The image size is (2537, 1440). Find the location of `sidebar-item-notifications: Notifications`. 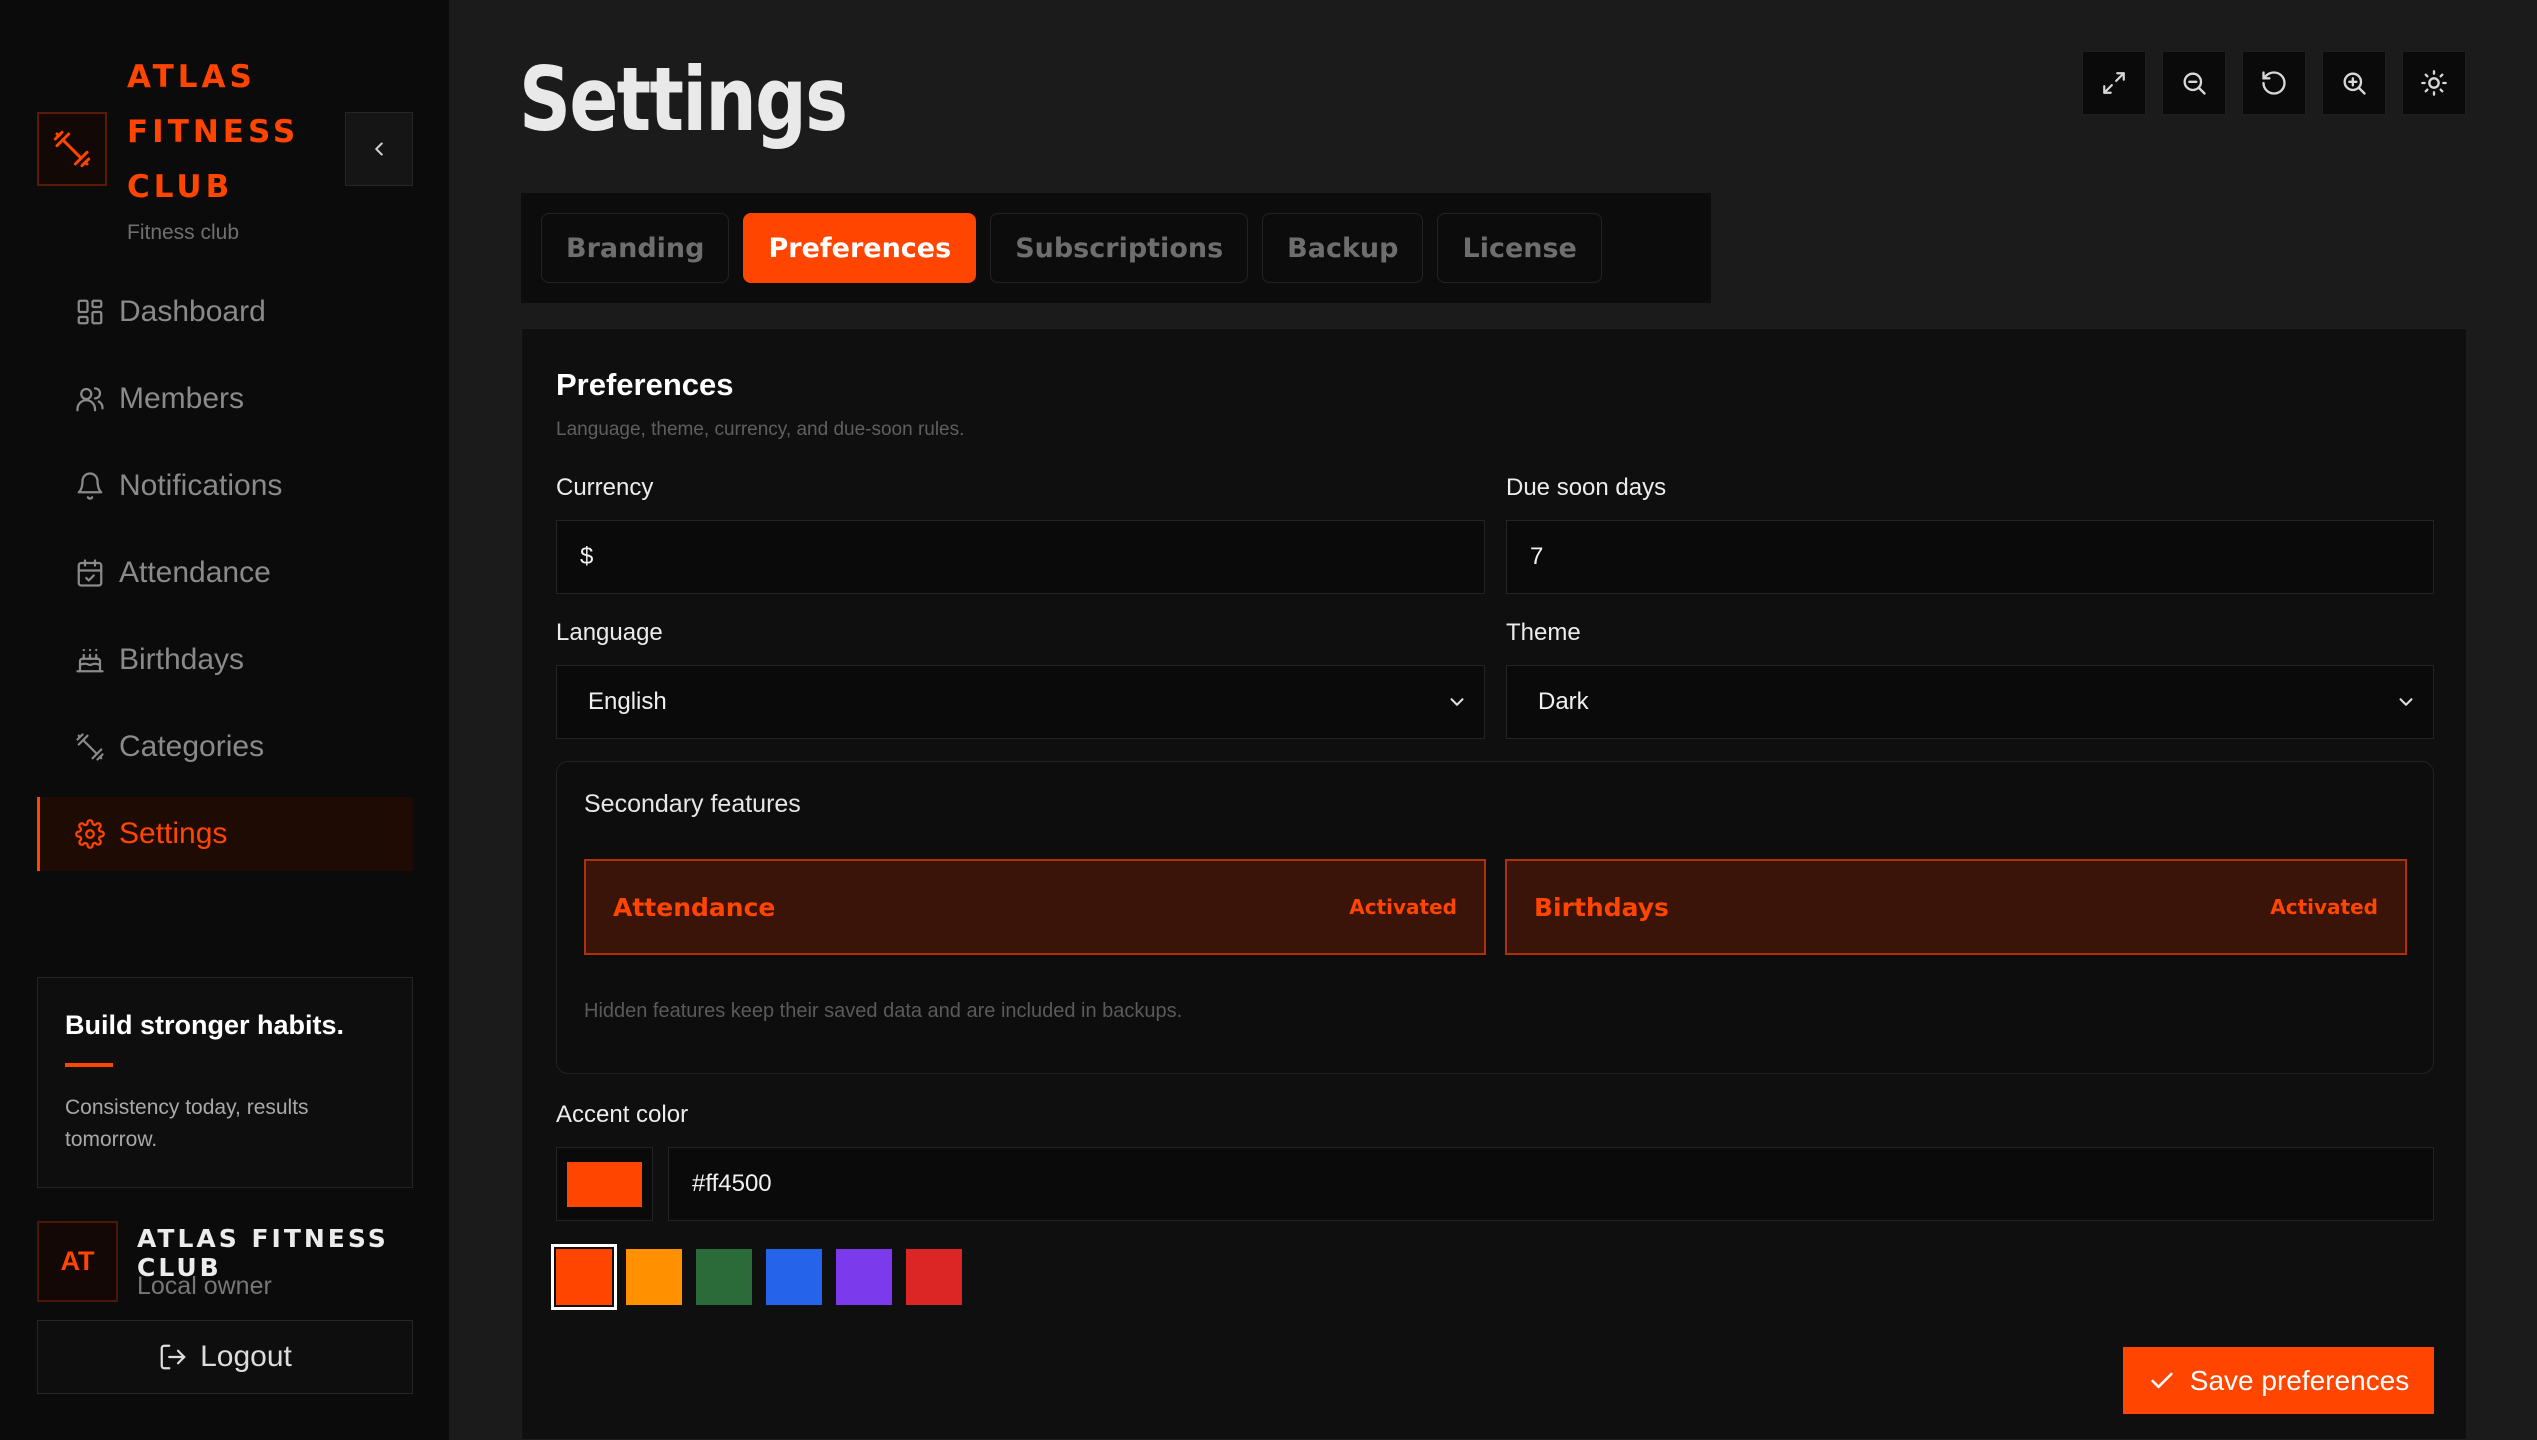

sidebar-item-notifications: Notifications is located at coordinates (225, 486).